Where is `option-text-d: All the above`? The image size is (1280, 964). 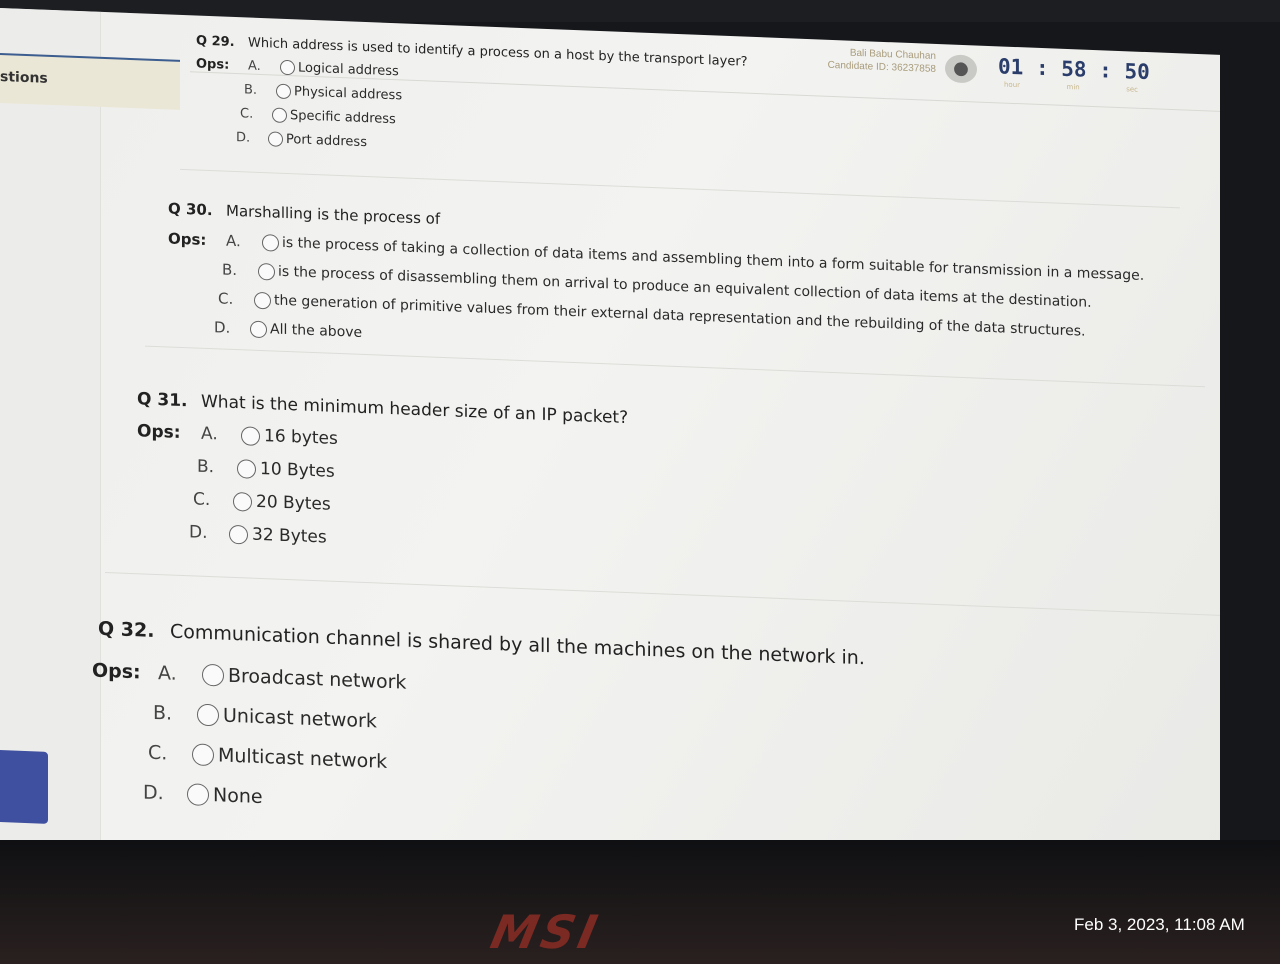
option-text-d: All the above is located at coordinates (316, 331).